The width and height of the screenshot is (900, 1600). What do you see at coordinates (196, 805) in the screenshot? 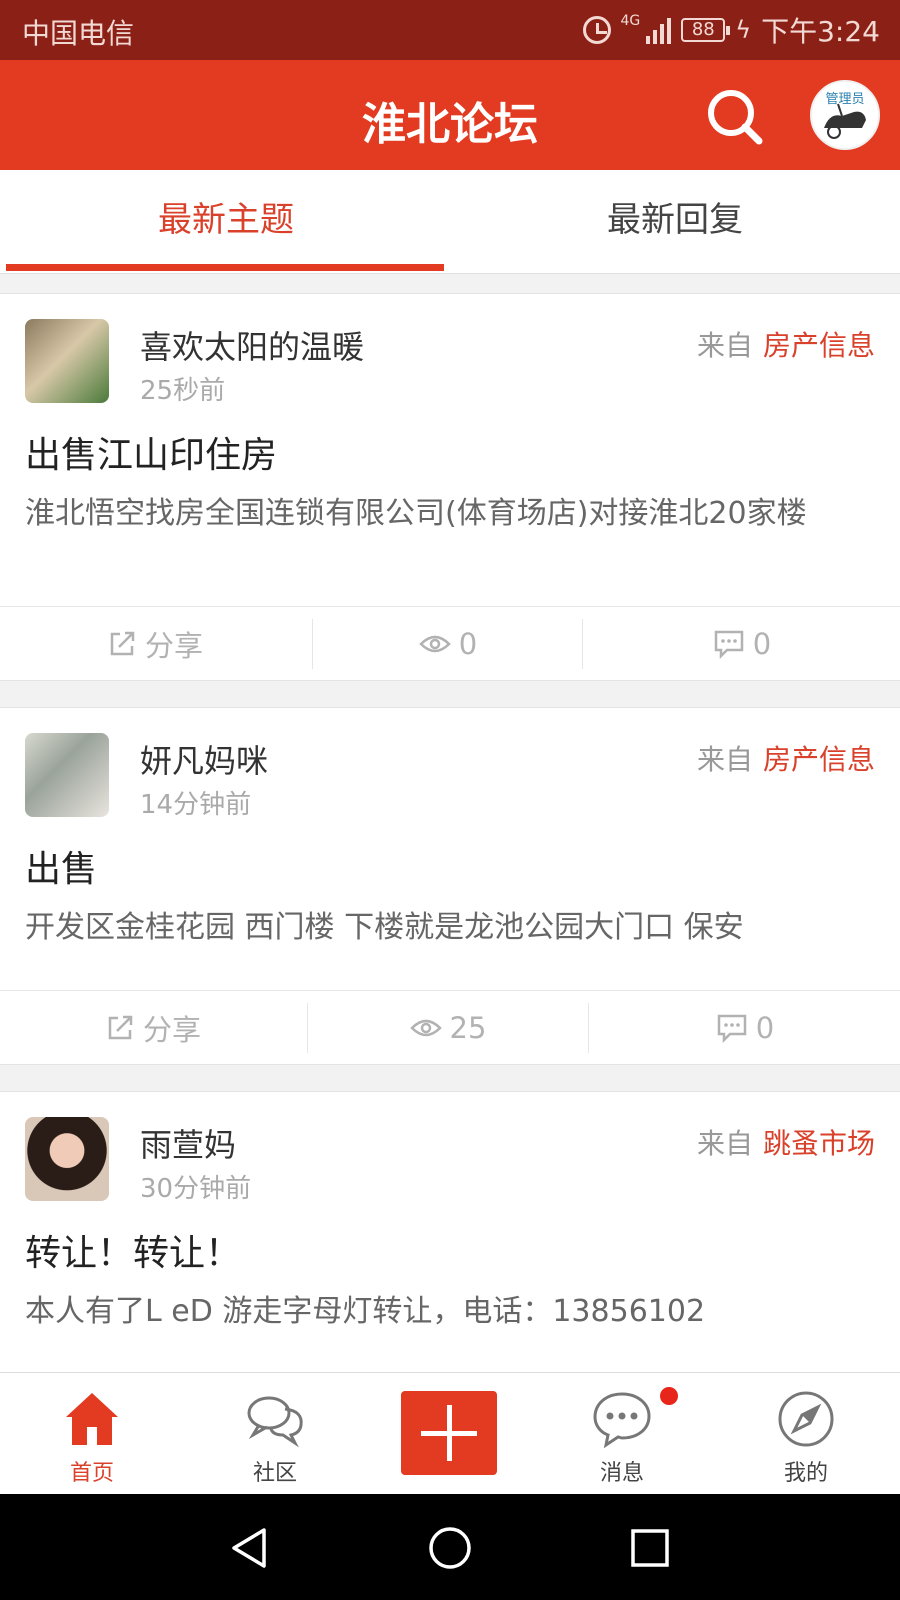
I see `post-time: 14分钟前` at bounding box center [196, 805].